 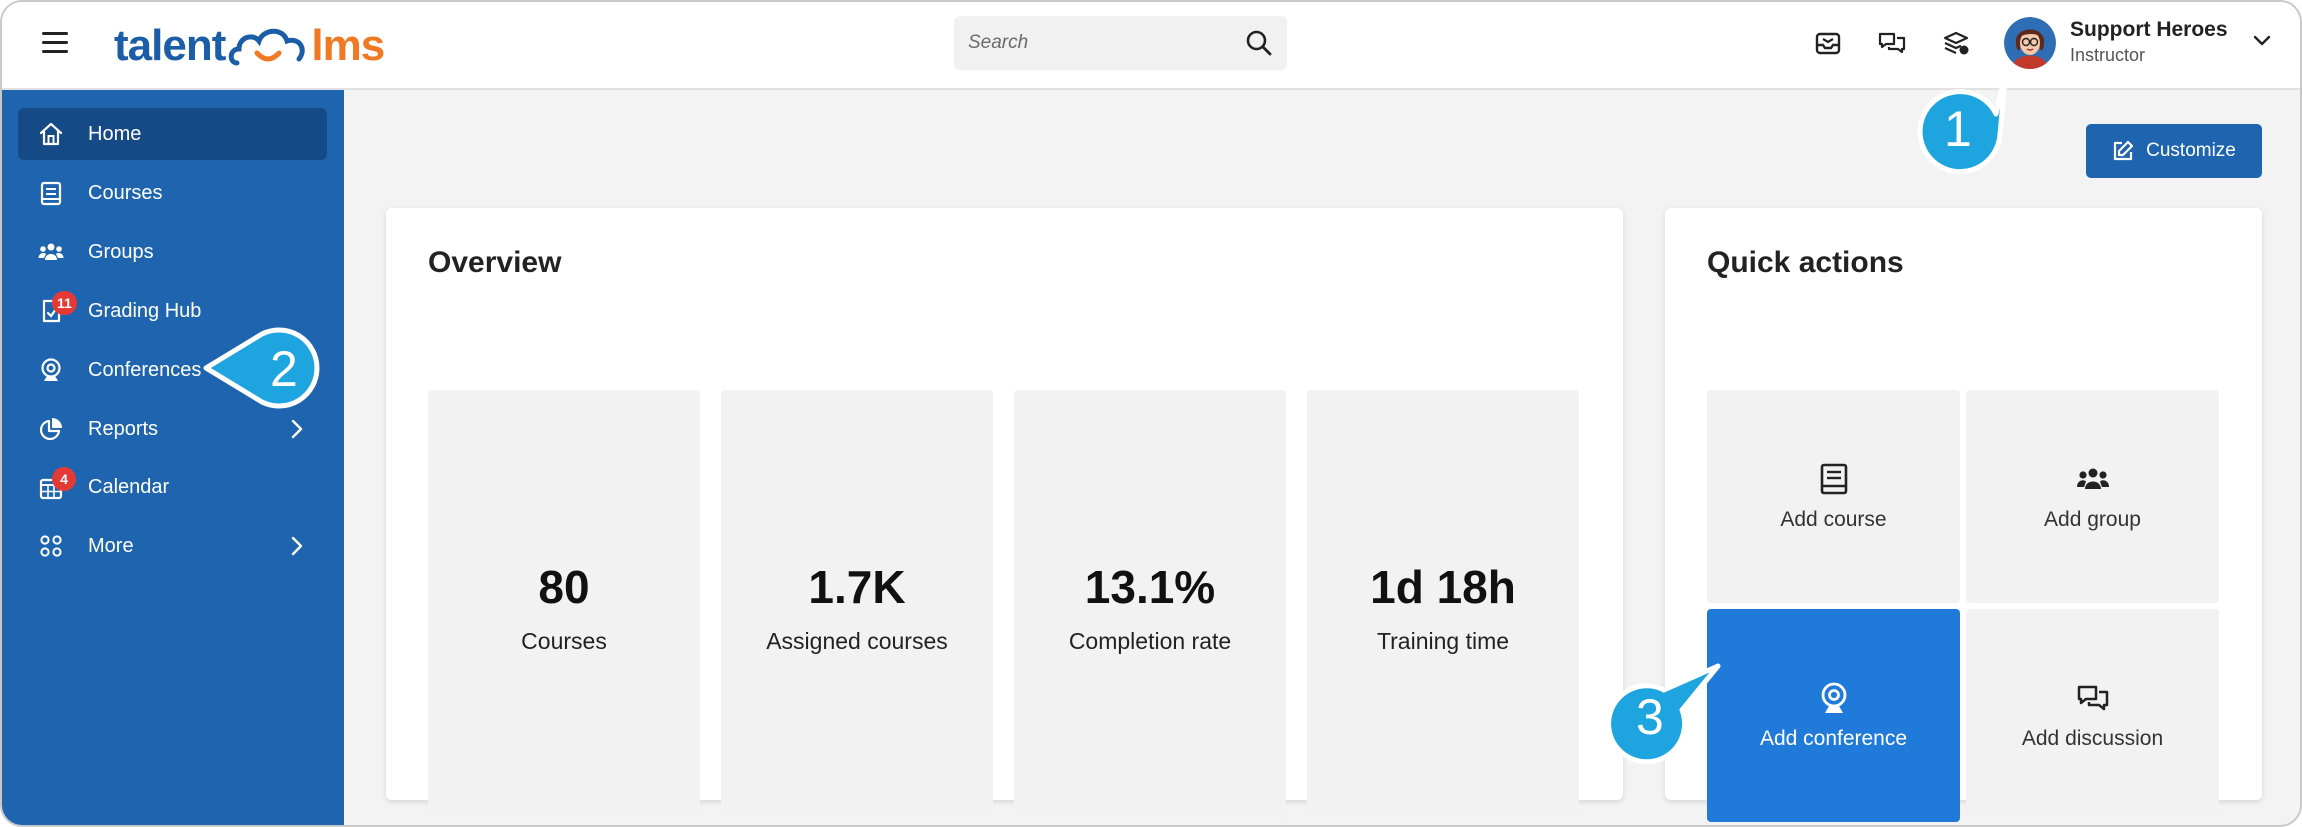 What do you see at coordinates (1150, 587) in the screenshot?
I see `stat-value: 13.1%` at bounding box center [1150, 587].